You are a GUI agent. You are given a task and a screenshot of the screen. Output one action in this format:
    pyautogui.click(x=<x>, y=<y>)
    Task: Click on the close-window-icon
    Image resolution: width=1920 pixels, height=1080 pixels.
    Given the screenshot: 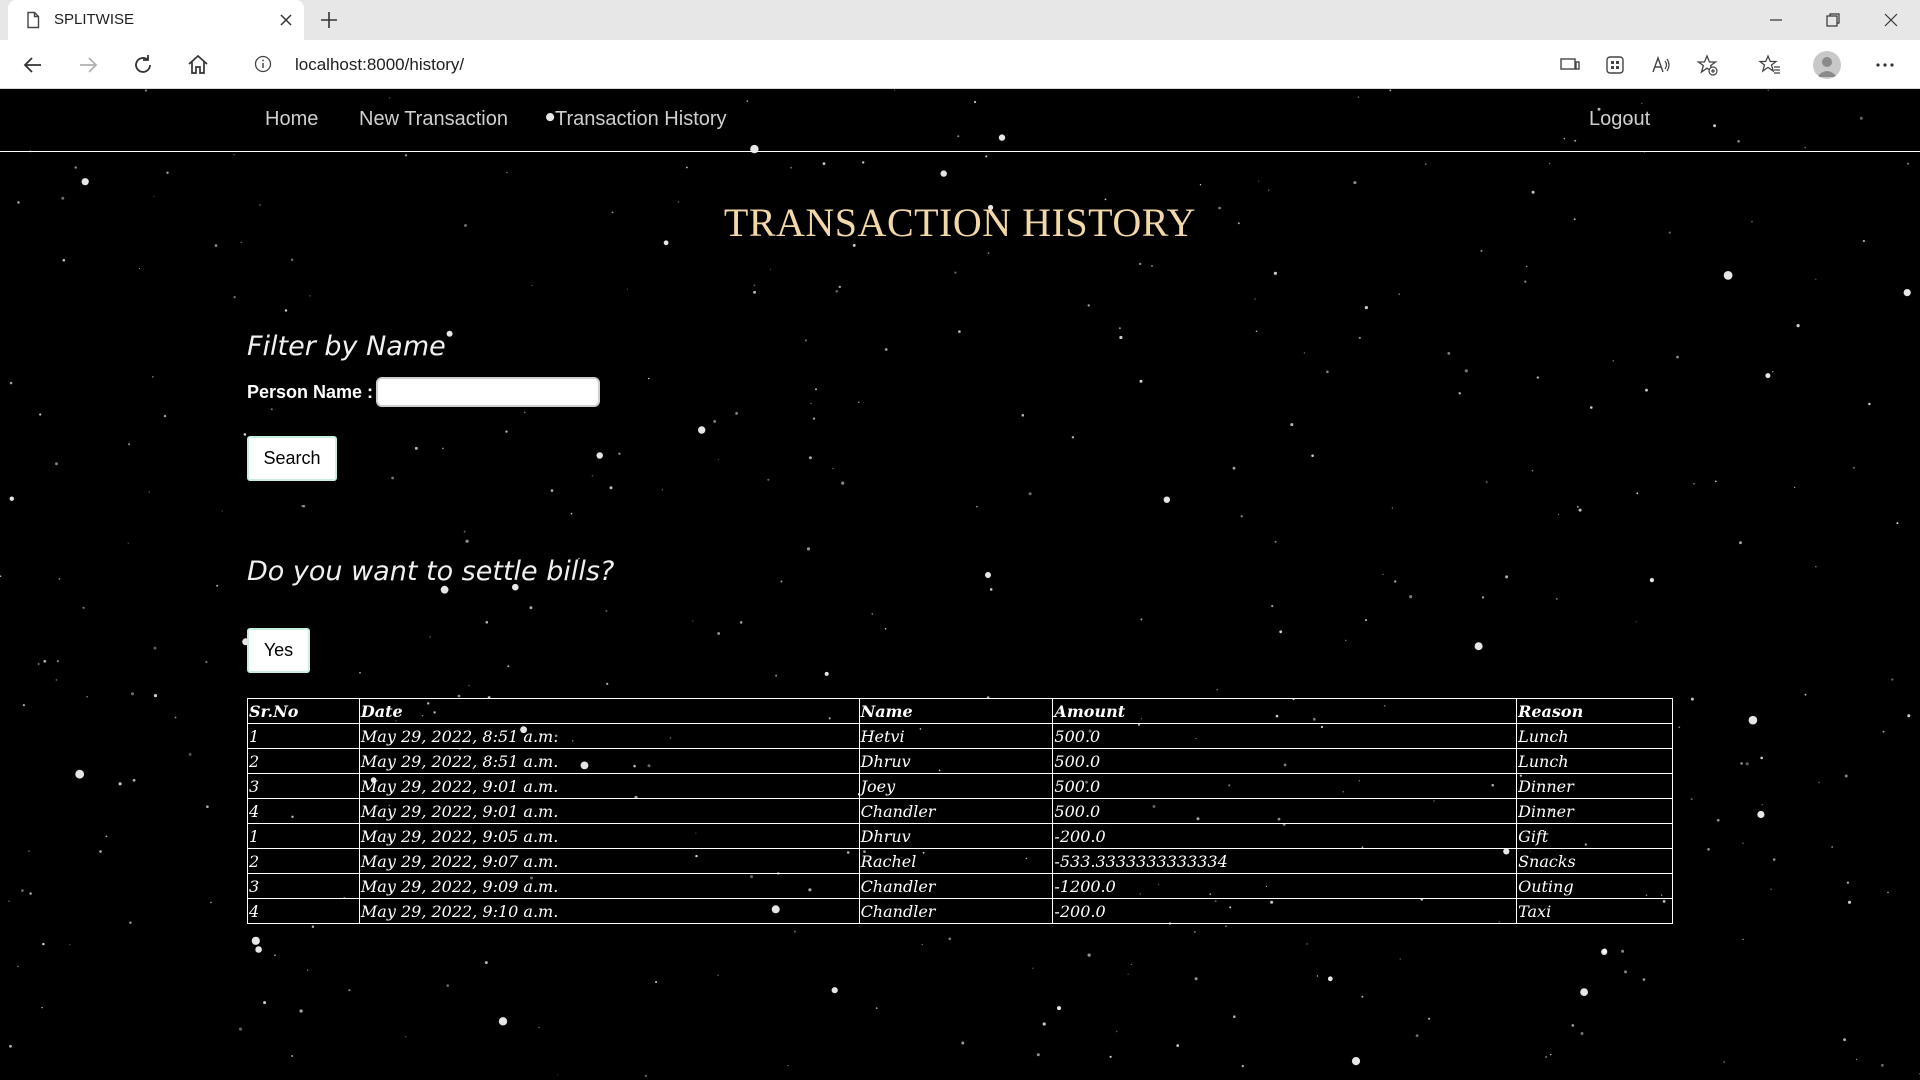 What is the action you would take?
    pyautogui.click(x=1891, y=20)
    